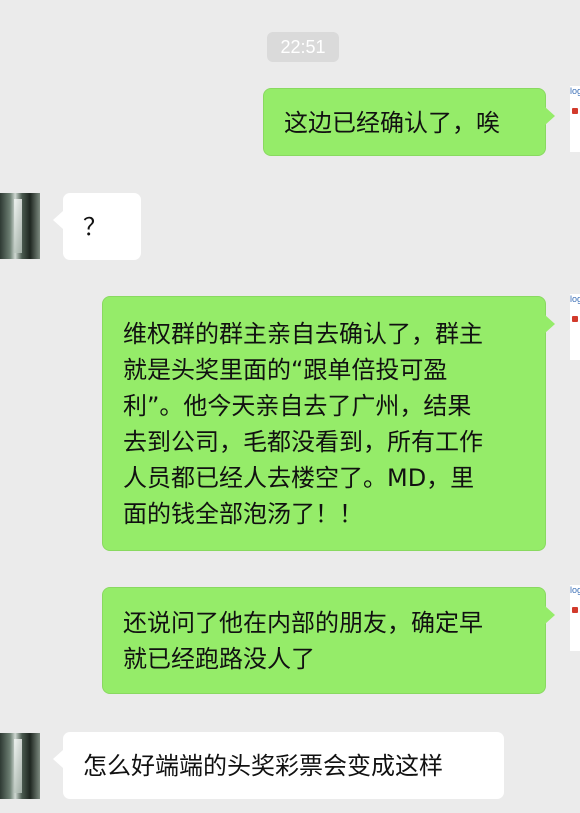 The height and width of the screenshot is (813, 580). Describe the element at coordinates (303, 641) in the screenshot. I see `message-text: 还说问了他在内部的朋友，确定早 就已经跑路没人了` at that location.